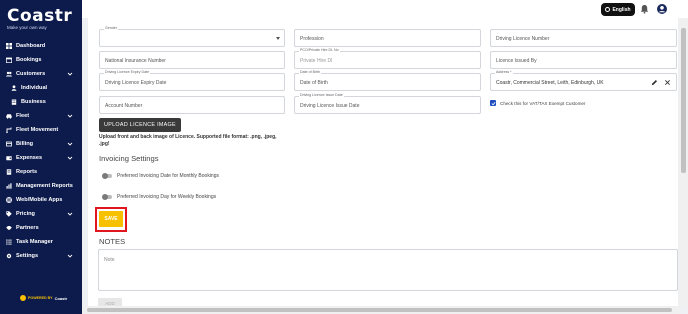 This screenshot has height=314, width=688. What do you see at coordinates (8, 116) in the screenshot?
I see `car-icon` at bounding box center [8, 116].